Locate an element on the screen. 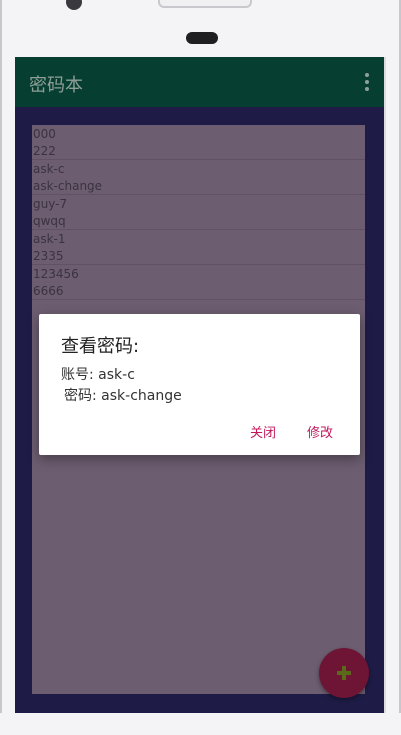 The height and width of the screenshot is (735, 401). close-button: 关闭 is located at coordinates (263, 431).